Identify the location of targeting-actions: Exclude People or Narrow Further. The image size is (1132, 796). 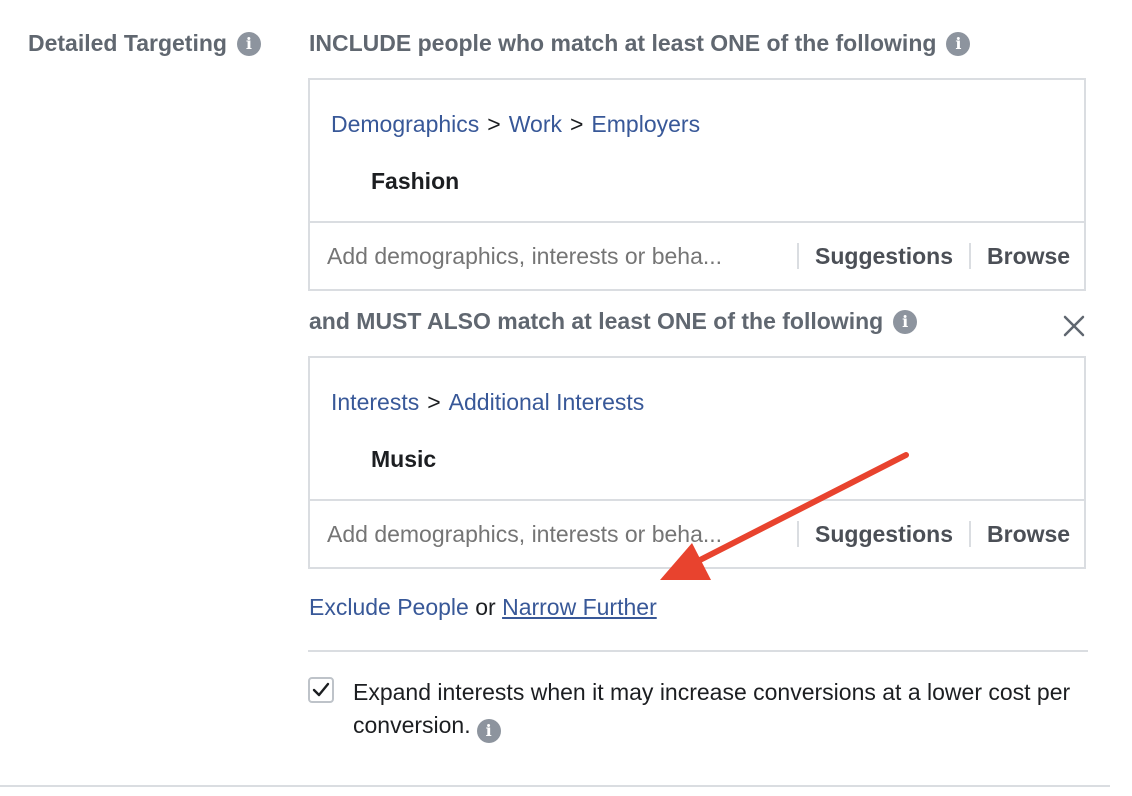
(483, 607).